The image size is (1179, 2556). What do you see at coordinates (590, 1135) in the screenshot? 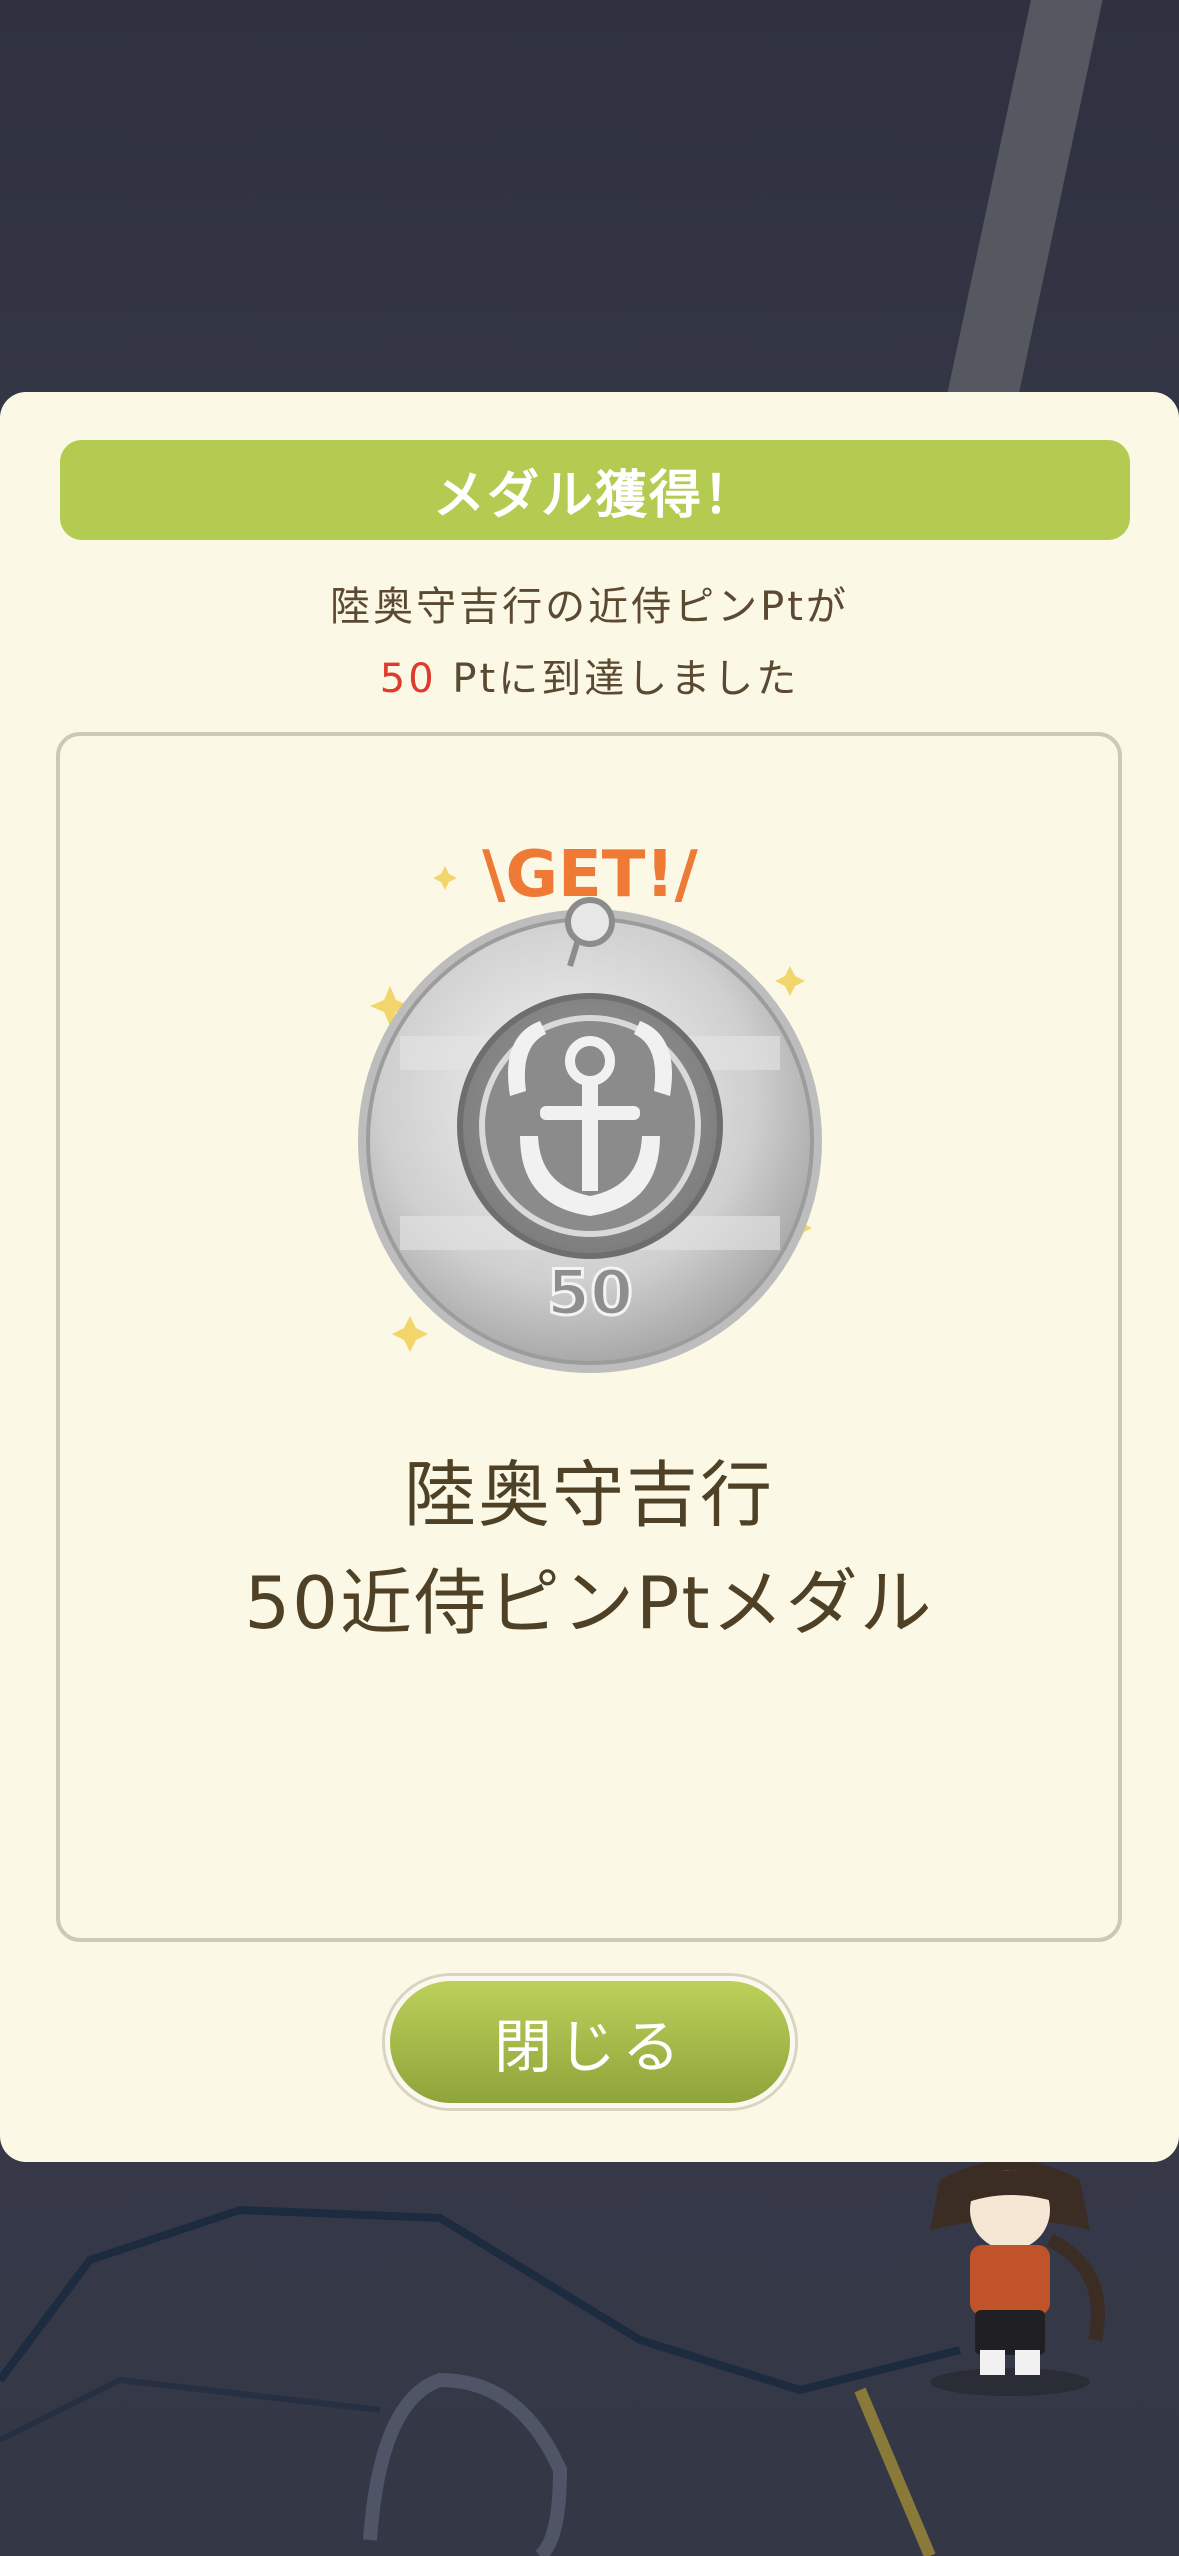
I see `medal-coin: 50` at bounding box center [590, 1135].